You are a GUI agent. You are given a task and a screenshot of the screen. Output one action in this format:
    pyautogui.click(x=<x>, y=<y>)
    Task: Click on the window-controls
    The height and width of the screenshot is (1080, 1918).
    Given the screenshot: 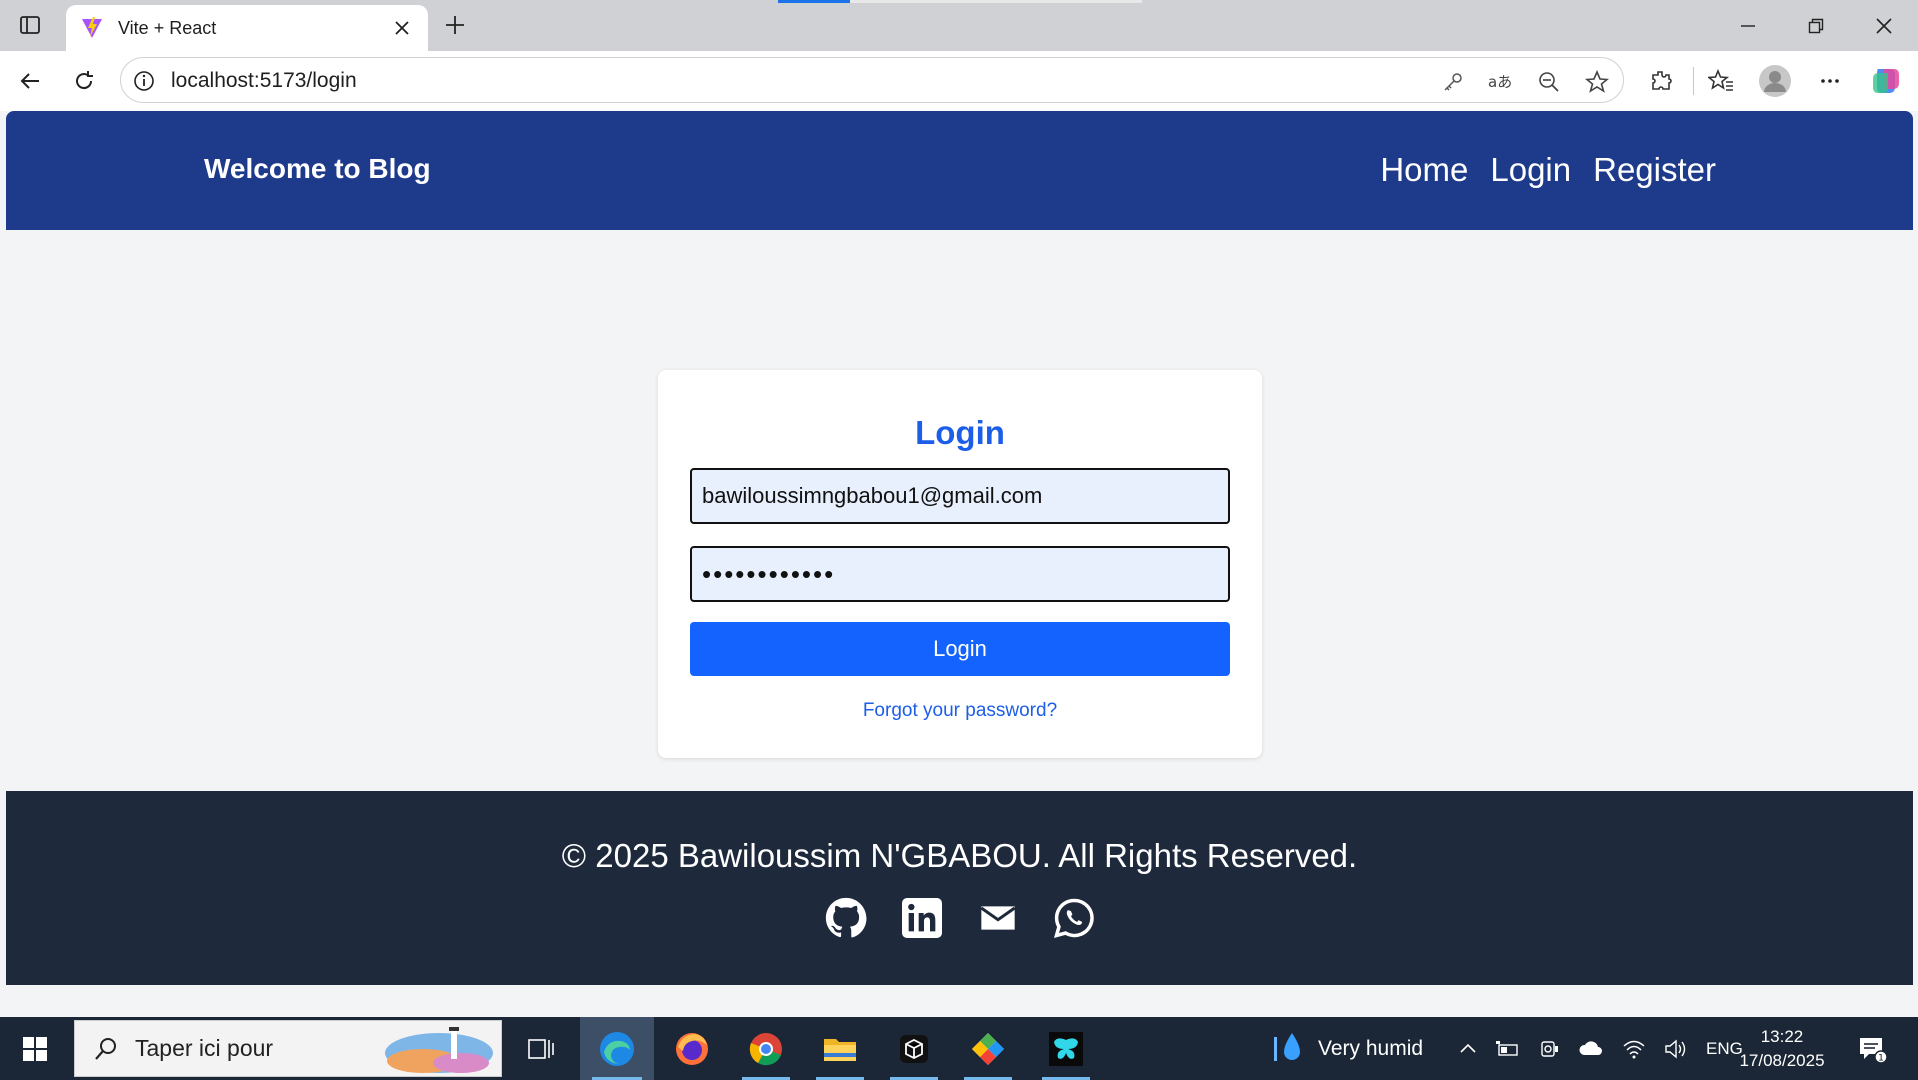 What is the action you would take?
    pyautogui.click(x=1816, y=25)
    